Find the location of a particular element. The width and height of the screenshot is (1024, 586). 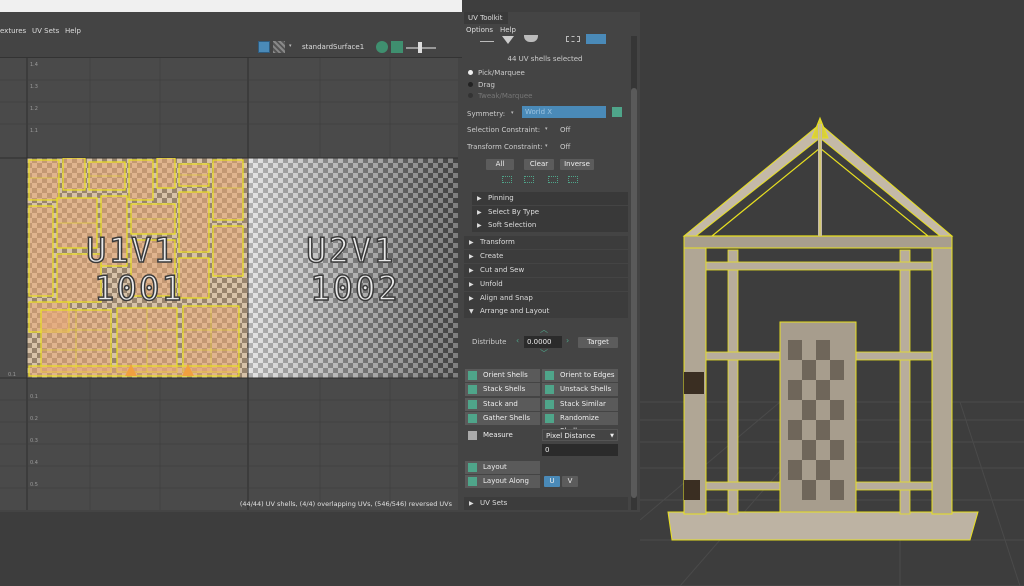

measure-type-value: Pixel Distance is located at coordinates (571, 436).